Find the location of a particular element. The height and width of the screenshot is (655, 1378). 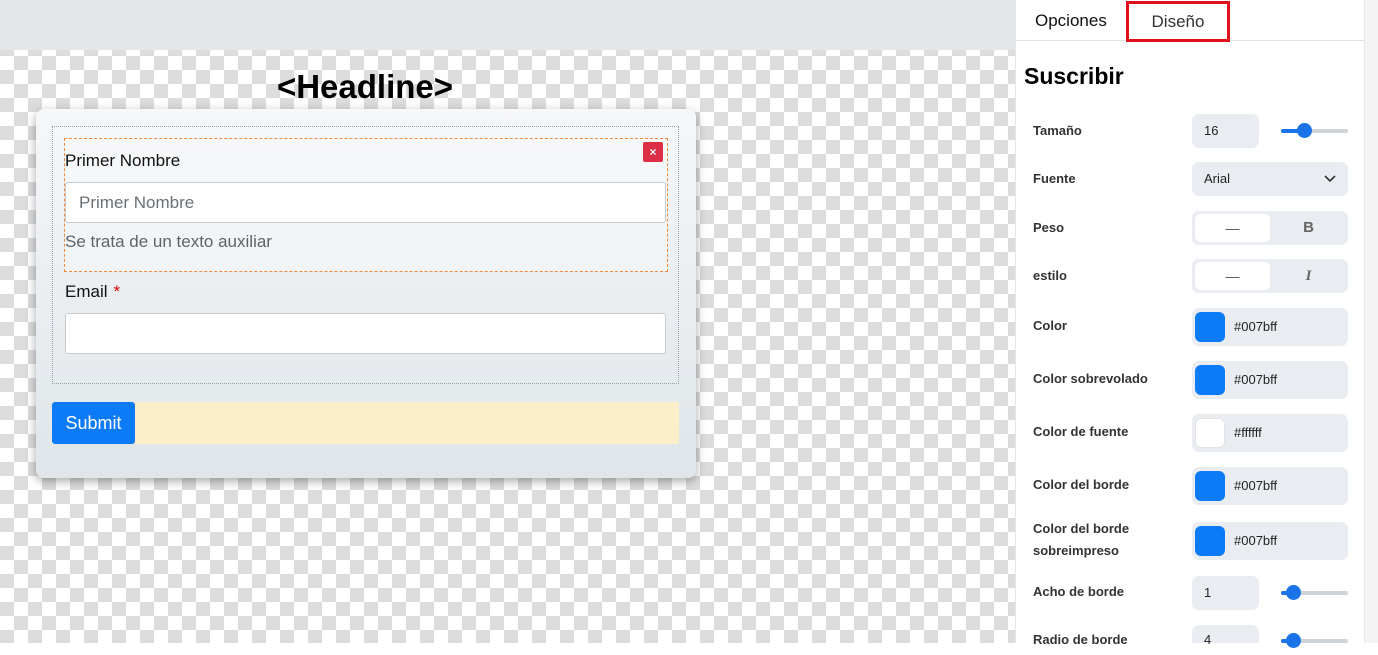

border-color-picker: #007bff is located at coordinates (1270, 486).